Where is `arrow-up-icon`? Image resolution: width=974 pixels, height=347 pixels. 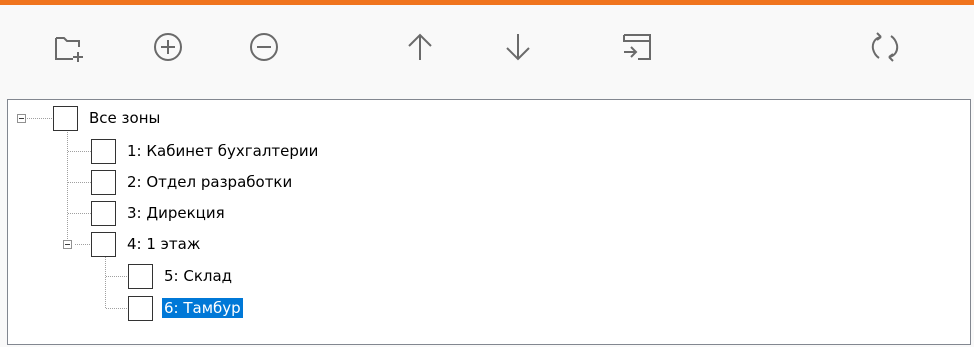
arrow-up-icon is located at coordinates (420, 46).